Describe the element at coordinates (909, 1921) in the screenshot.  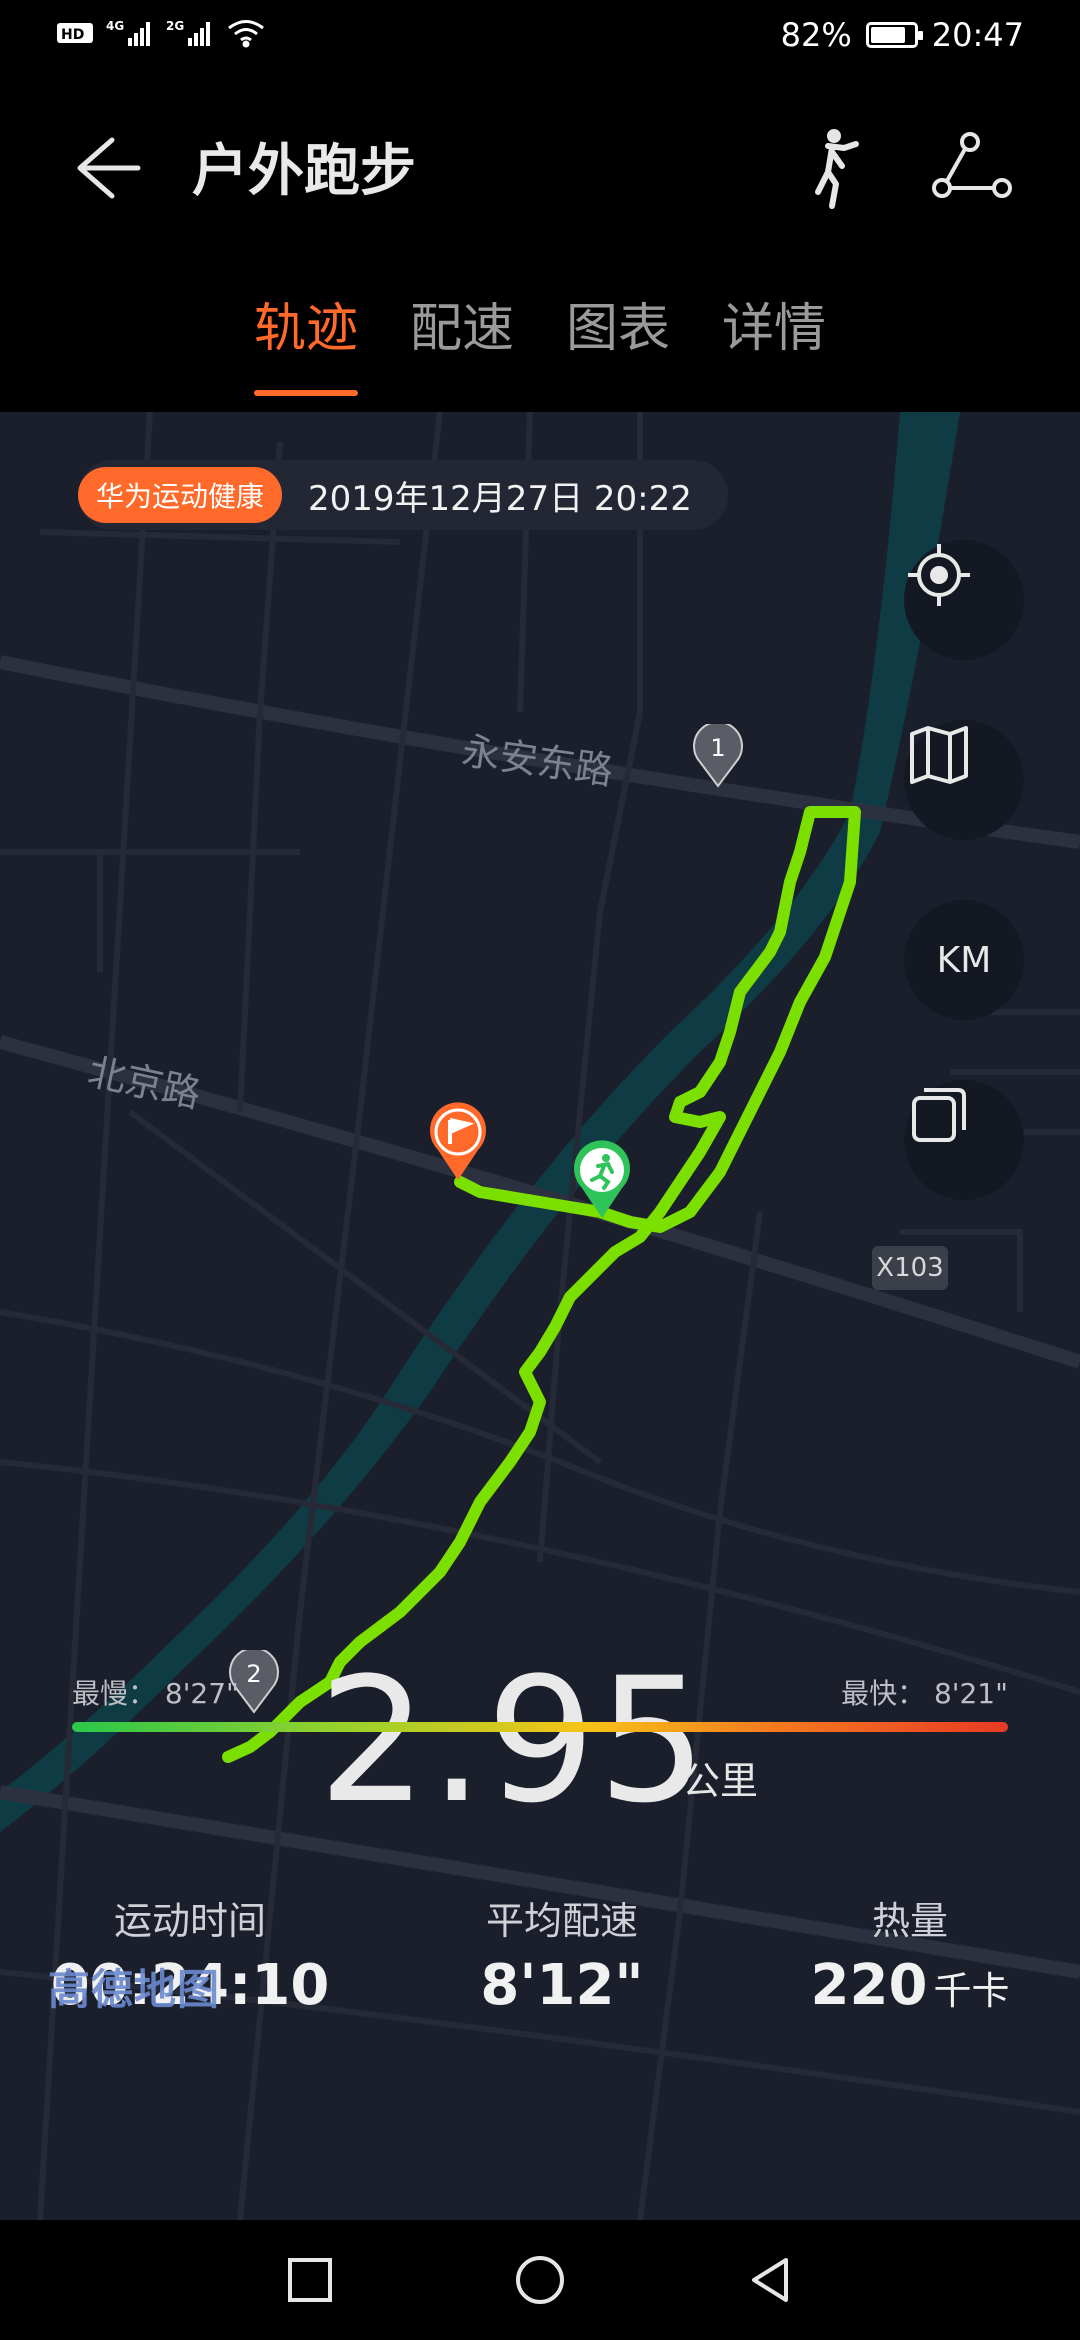
I see `calories-label: 热量` at that location.